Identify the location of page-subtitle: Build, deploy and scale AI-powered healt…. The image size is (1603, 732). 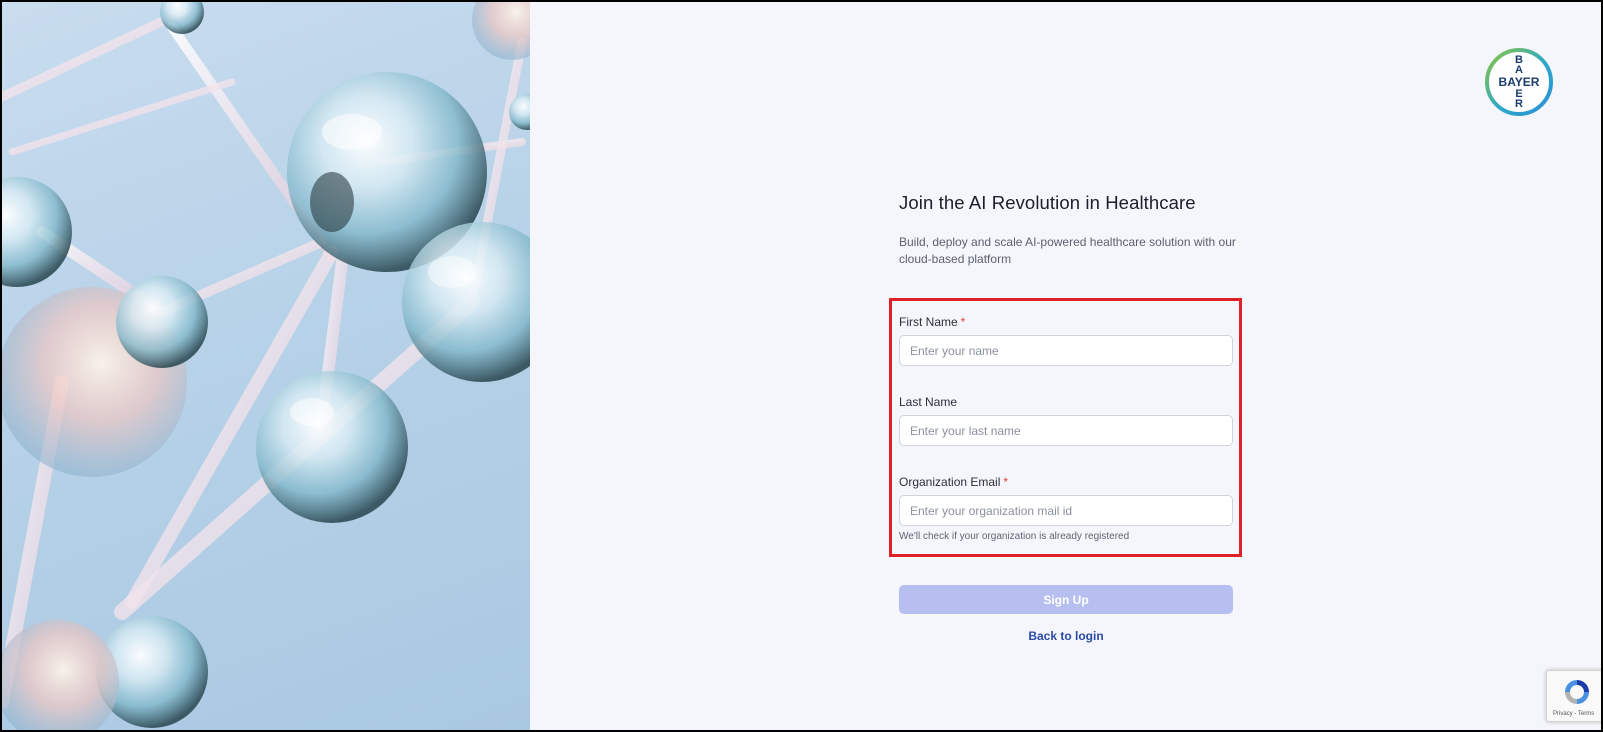
(1067, 250).